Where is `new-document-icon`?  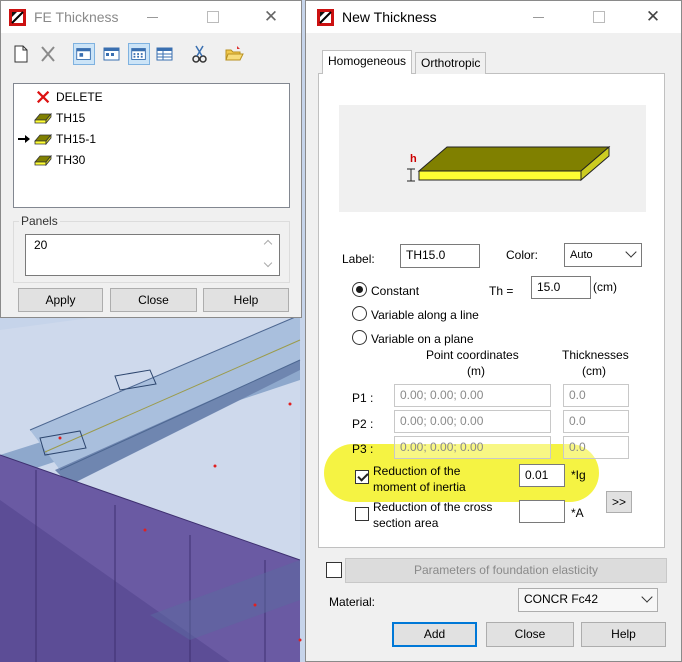
new-document-icon is located at coordinates (21, 54).